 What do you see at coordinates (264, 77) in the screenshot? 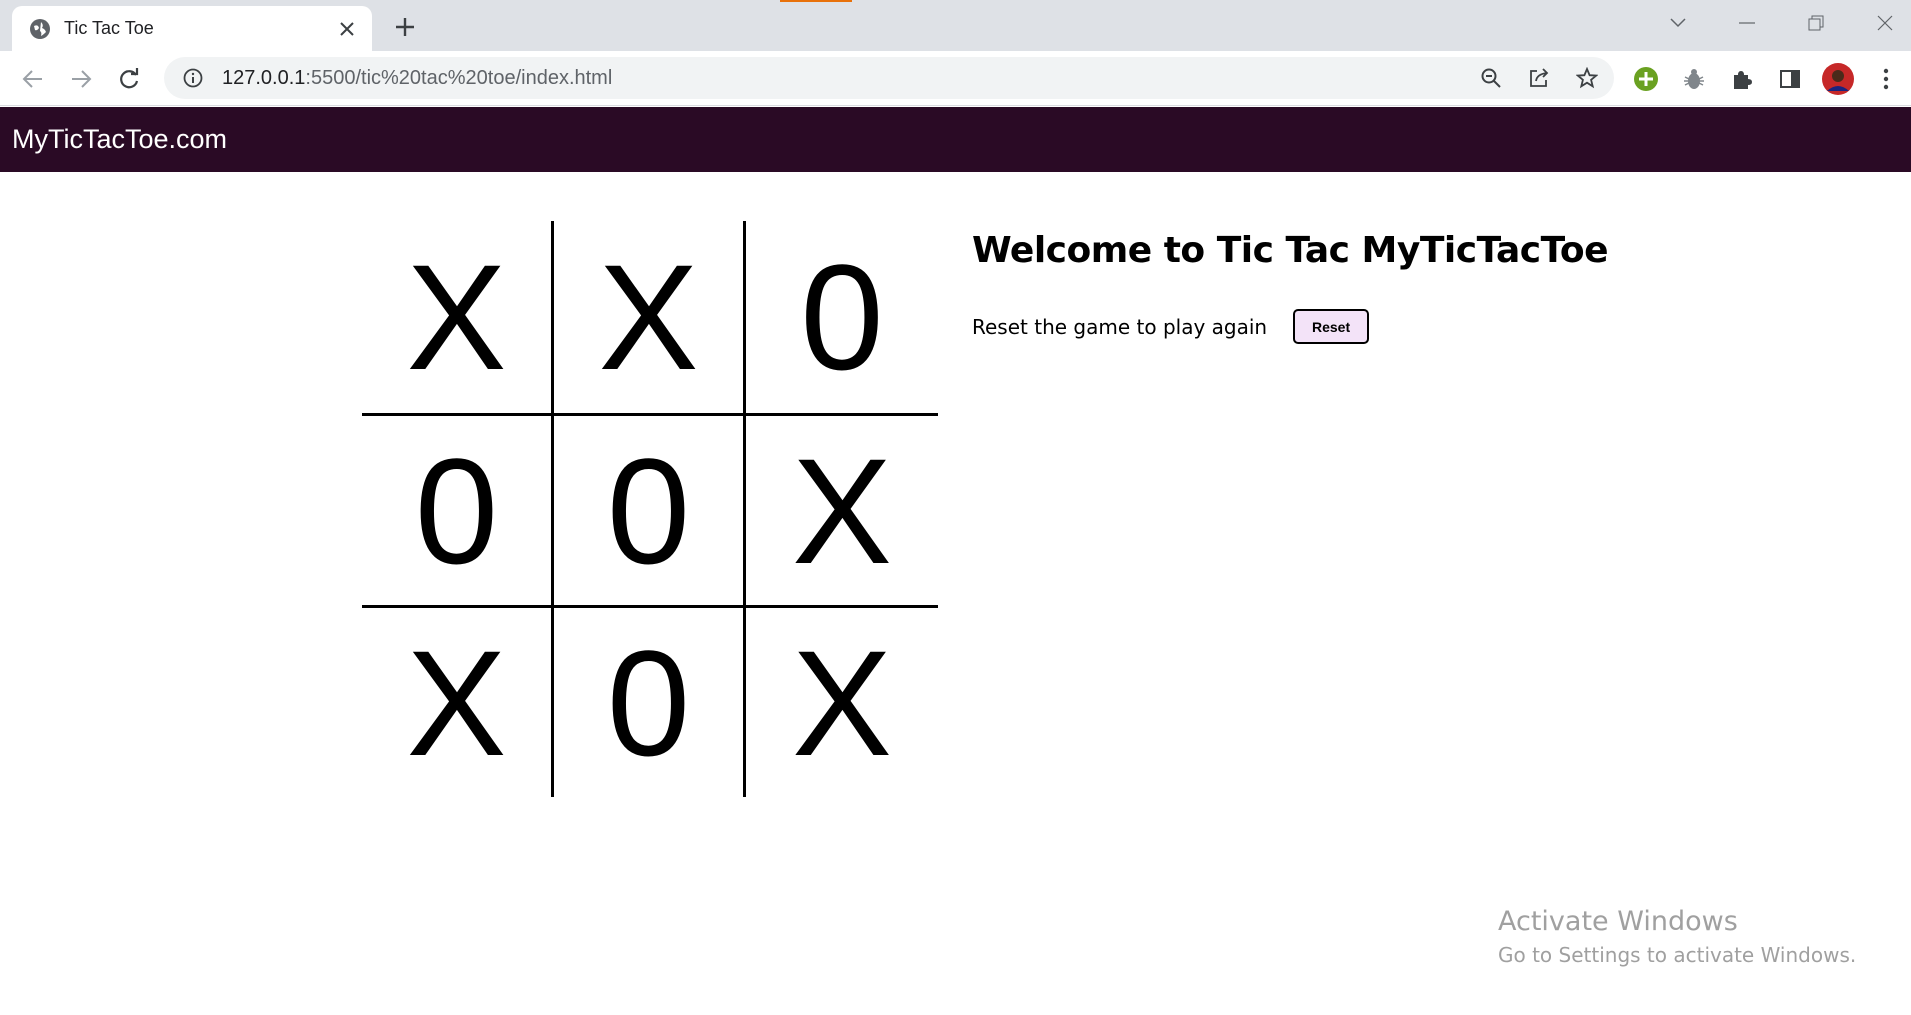
I see `url-host: 127.0.0.1` at bounding box center [264, 77].